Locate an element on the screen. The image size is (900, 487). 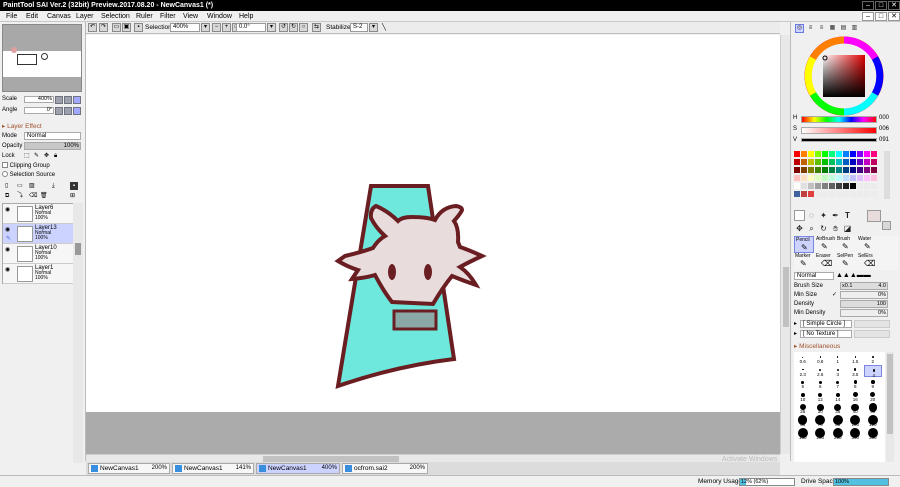
brush-size-preset: 60 is located at coordinates (803, 421).